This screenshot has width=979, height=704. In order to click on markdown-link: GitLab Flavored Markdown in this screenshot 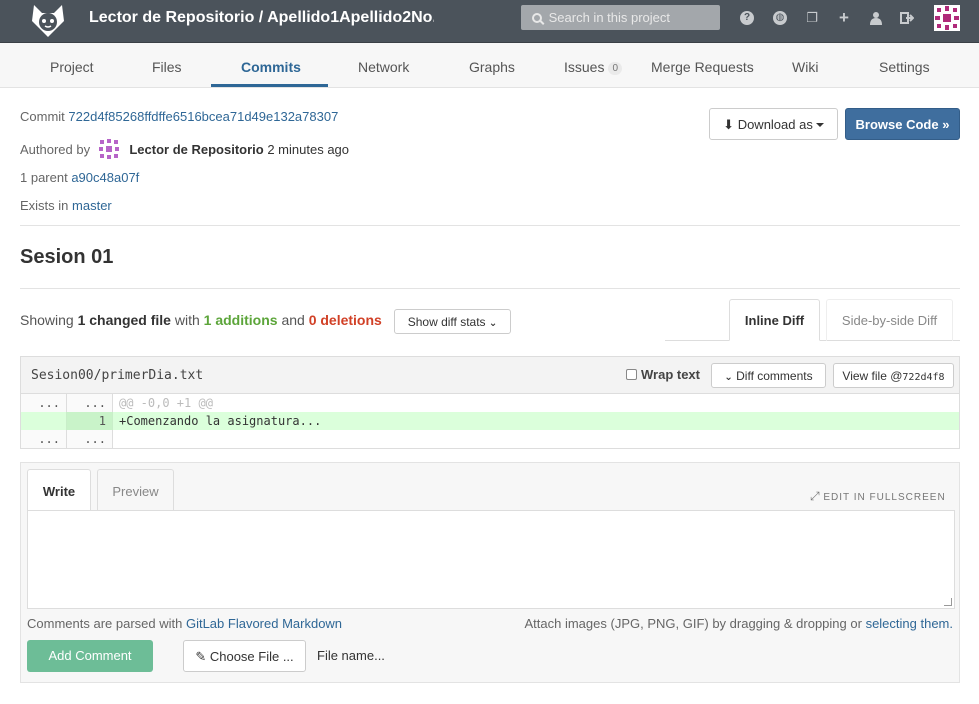, I will do `click(264, 623)`.